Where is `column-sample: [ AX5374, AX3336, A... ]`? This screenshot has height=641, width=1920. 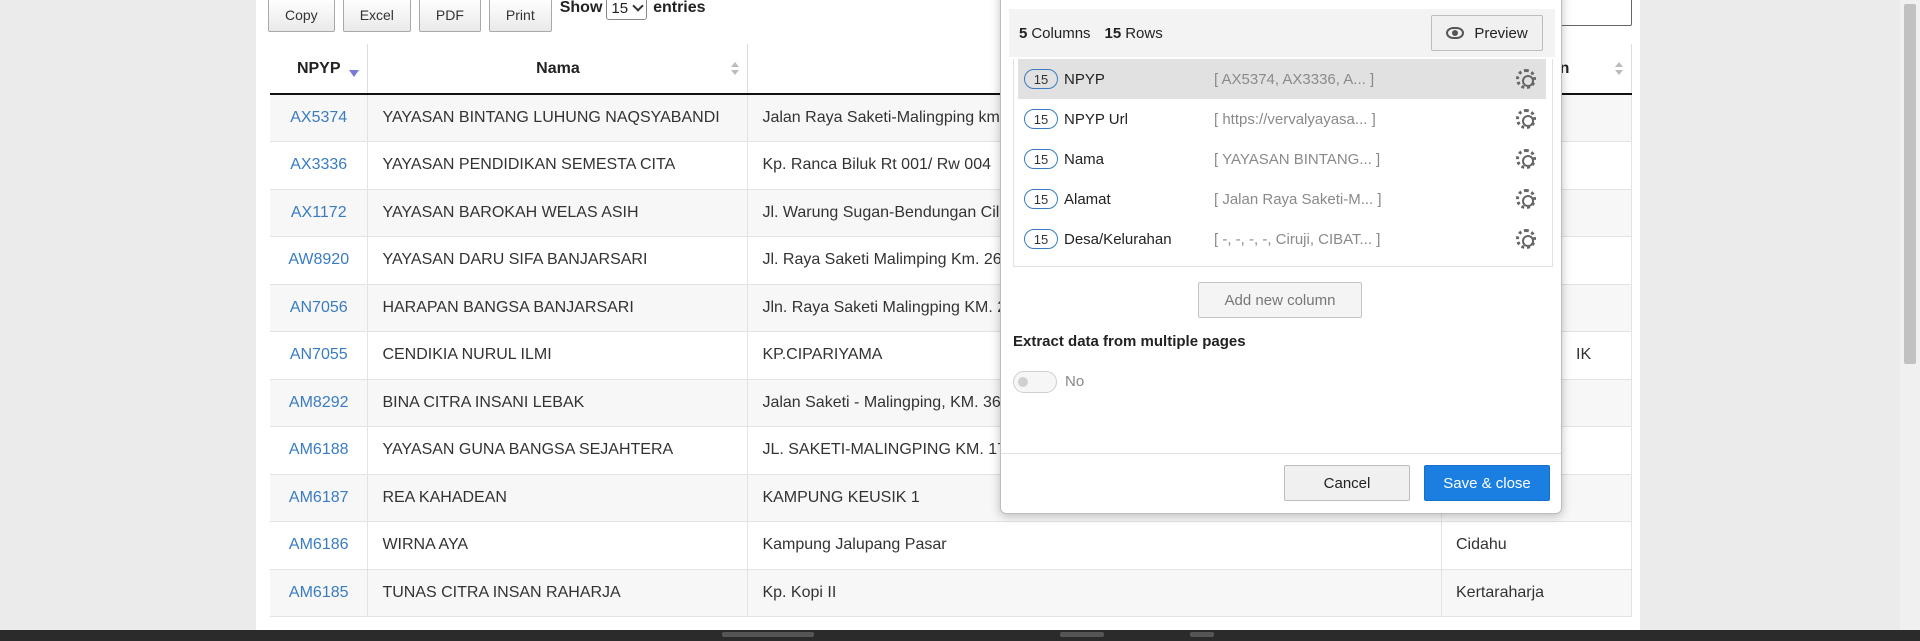 column-sample: [ AX5374, AX3336, A... ] is located at coordinates (1294, 79).